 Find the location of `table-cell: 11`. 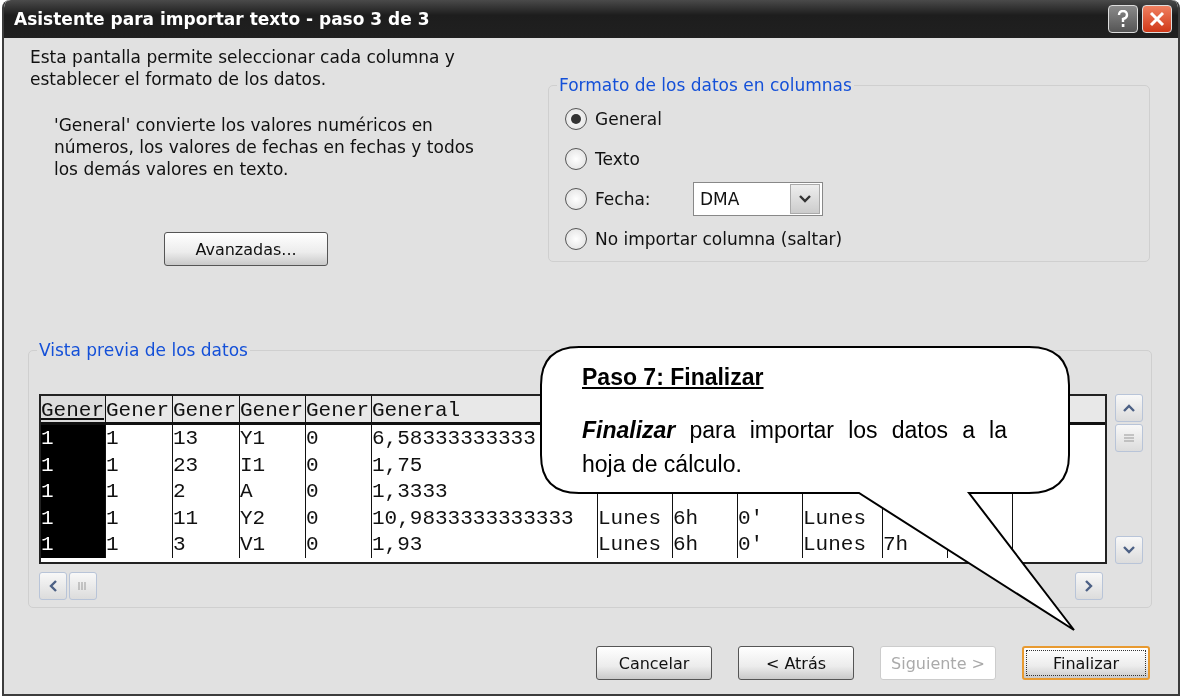

table-cell: 11 is located at coordinates (206, 518).